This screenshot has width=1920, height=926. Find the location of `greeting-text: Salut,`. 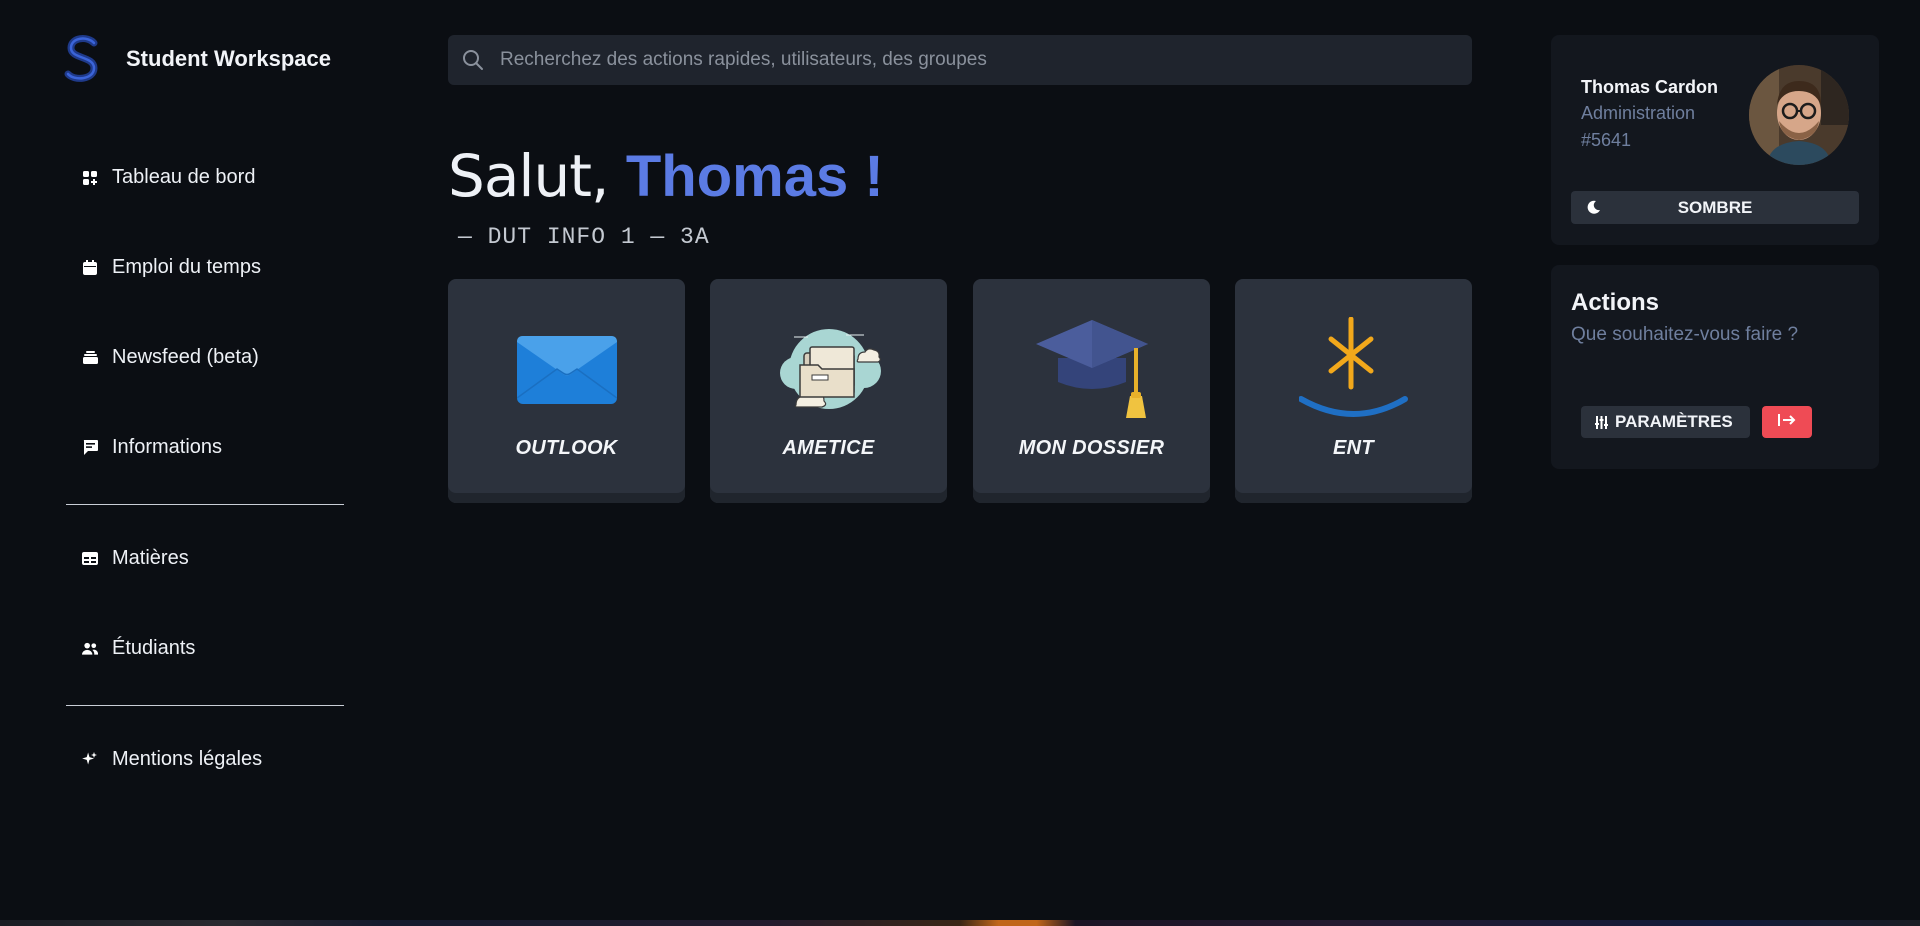

greeting-text: Salut, is located at coordinates (537, 176).